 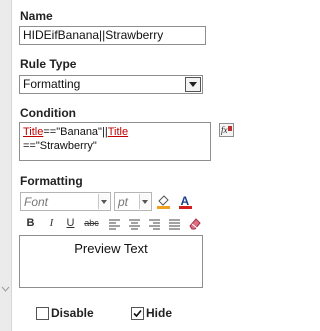 I want to click on condition-label: Condition, so click(x=48, y=113).